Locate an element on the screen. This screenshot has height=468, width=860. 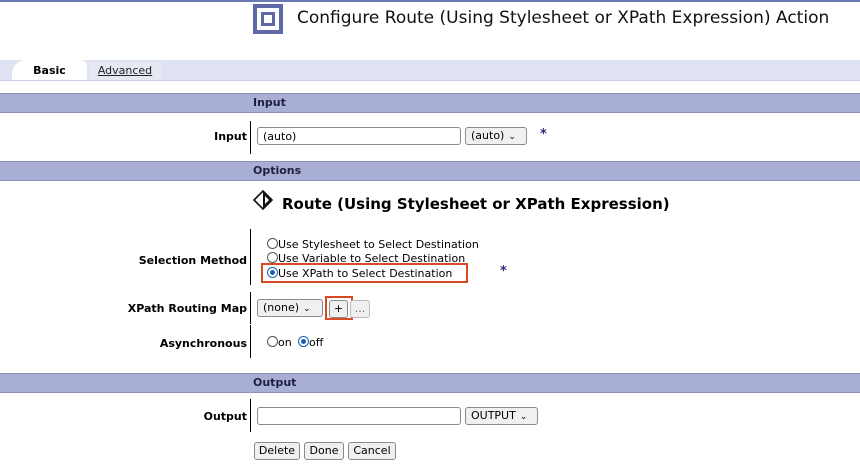
section-title: Output is located at coordinates (275, 382).